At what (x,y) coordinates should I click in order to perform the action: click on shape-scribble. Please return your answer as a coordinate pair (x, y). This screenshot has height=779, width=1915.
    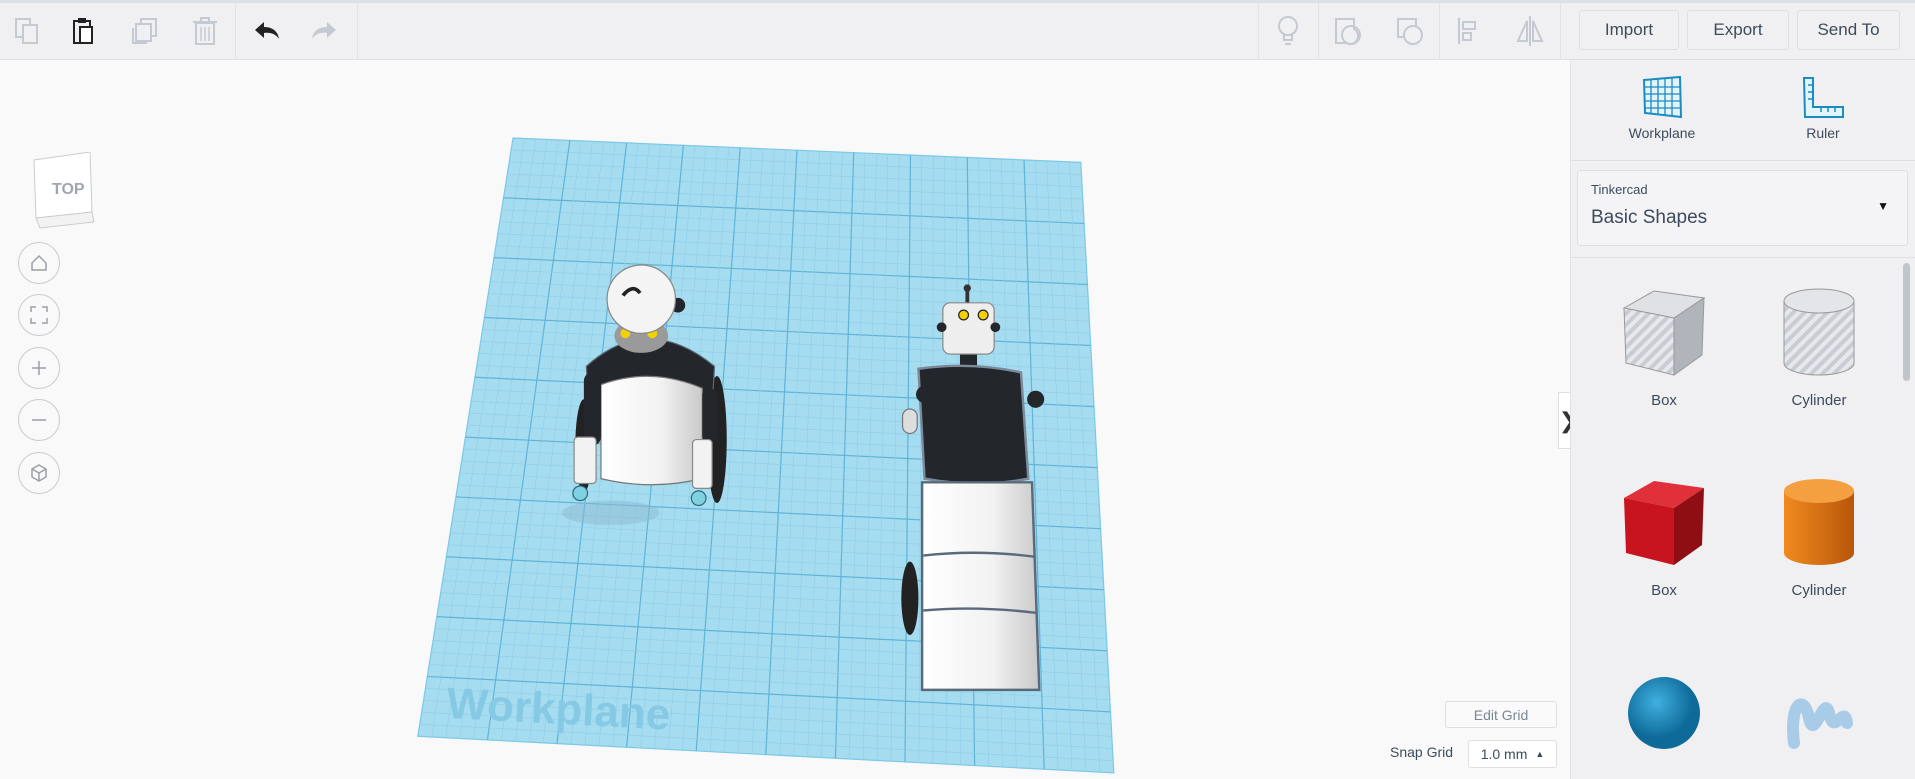
    Looking at the image, I should click on (1819, 715).